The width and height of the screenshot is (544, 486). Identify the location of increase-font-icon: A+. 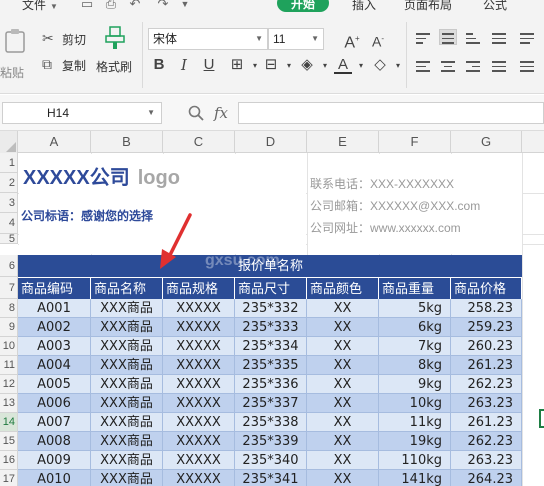
(352, 40).